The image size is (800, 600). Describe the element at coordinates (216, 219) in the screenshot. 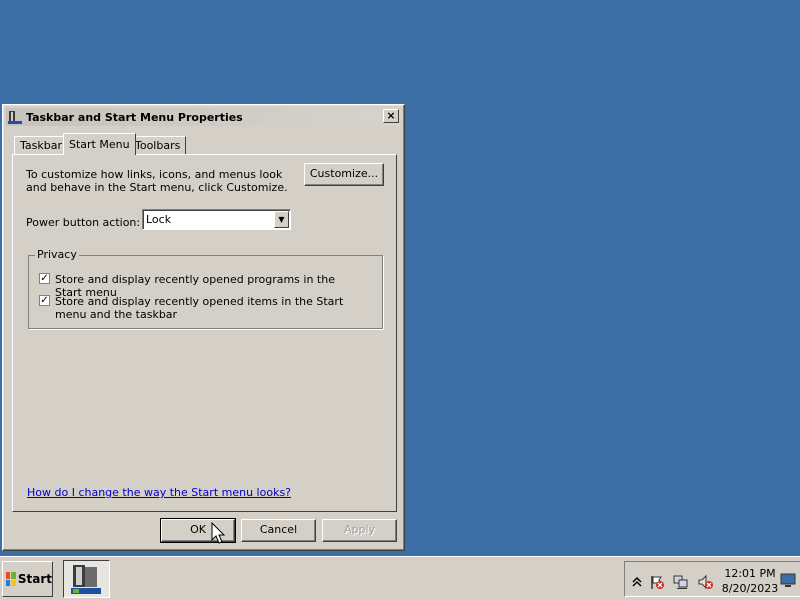

I see `power-button-select: Lock ▼` at that location.